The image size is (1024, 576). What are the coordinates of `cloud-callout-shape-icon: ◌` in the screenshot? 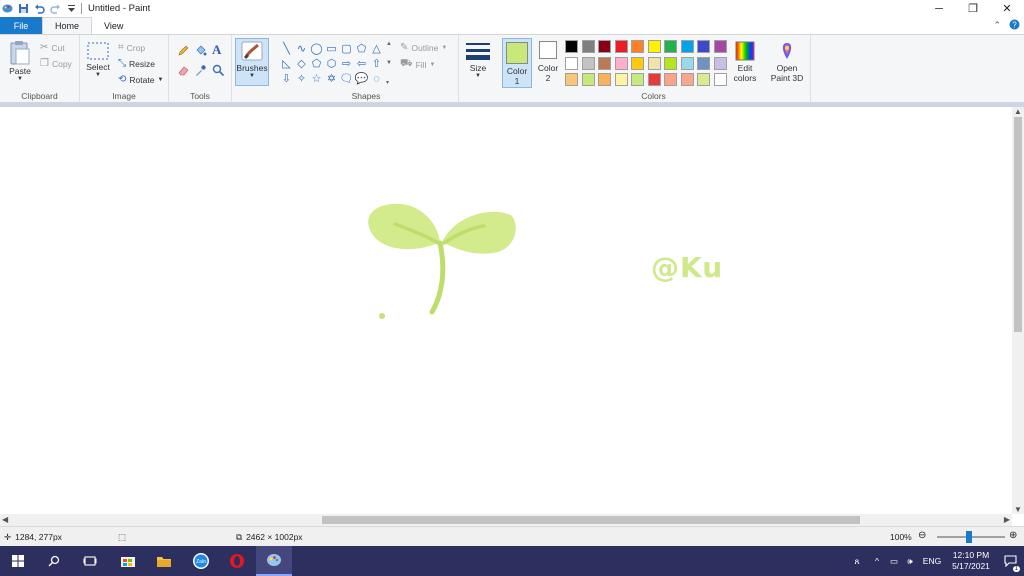 It's located at (376, 78).